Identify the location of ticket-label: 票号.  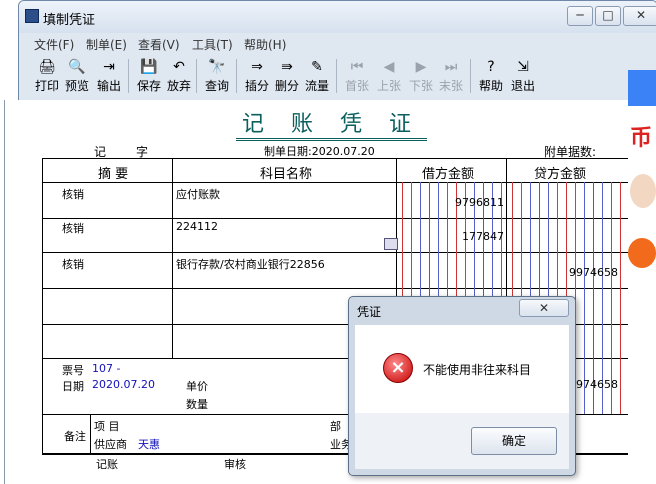
(73, 370).